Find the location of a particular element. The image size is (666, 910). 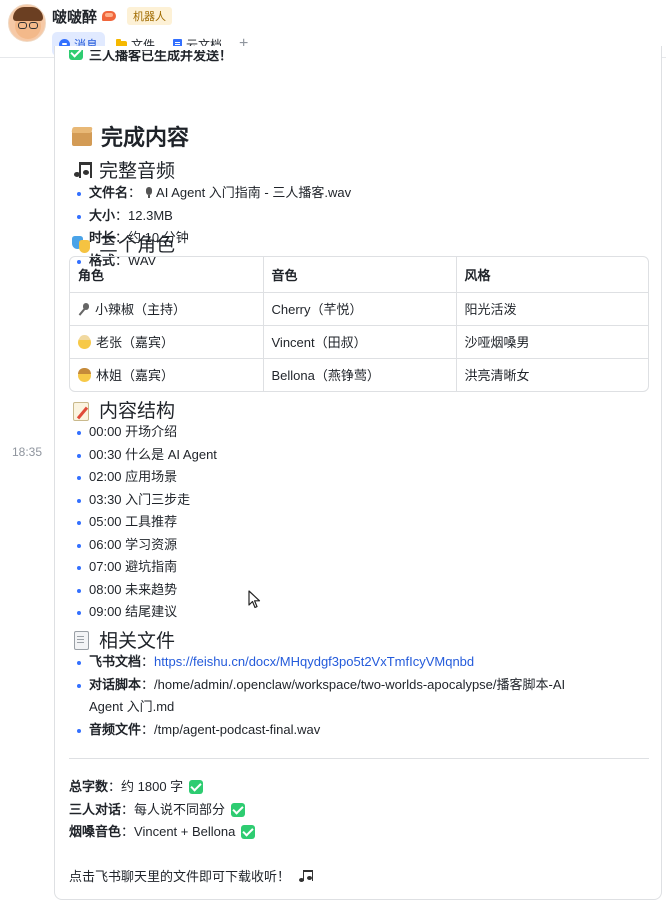

music-notes-icon is located at coordinates (306, 876).